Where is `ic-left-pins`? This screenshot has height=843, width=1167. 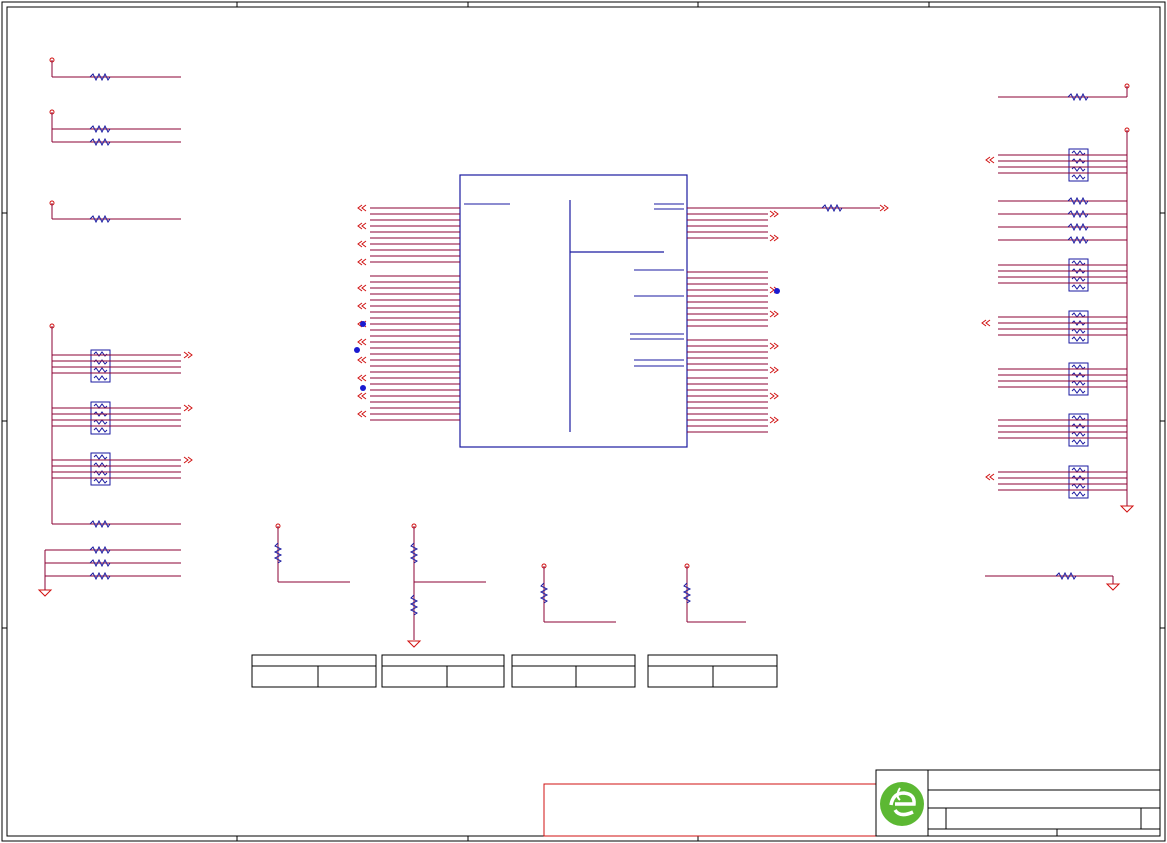 ic-left-pins is located at coordinates (407, 312).